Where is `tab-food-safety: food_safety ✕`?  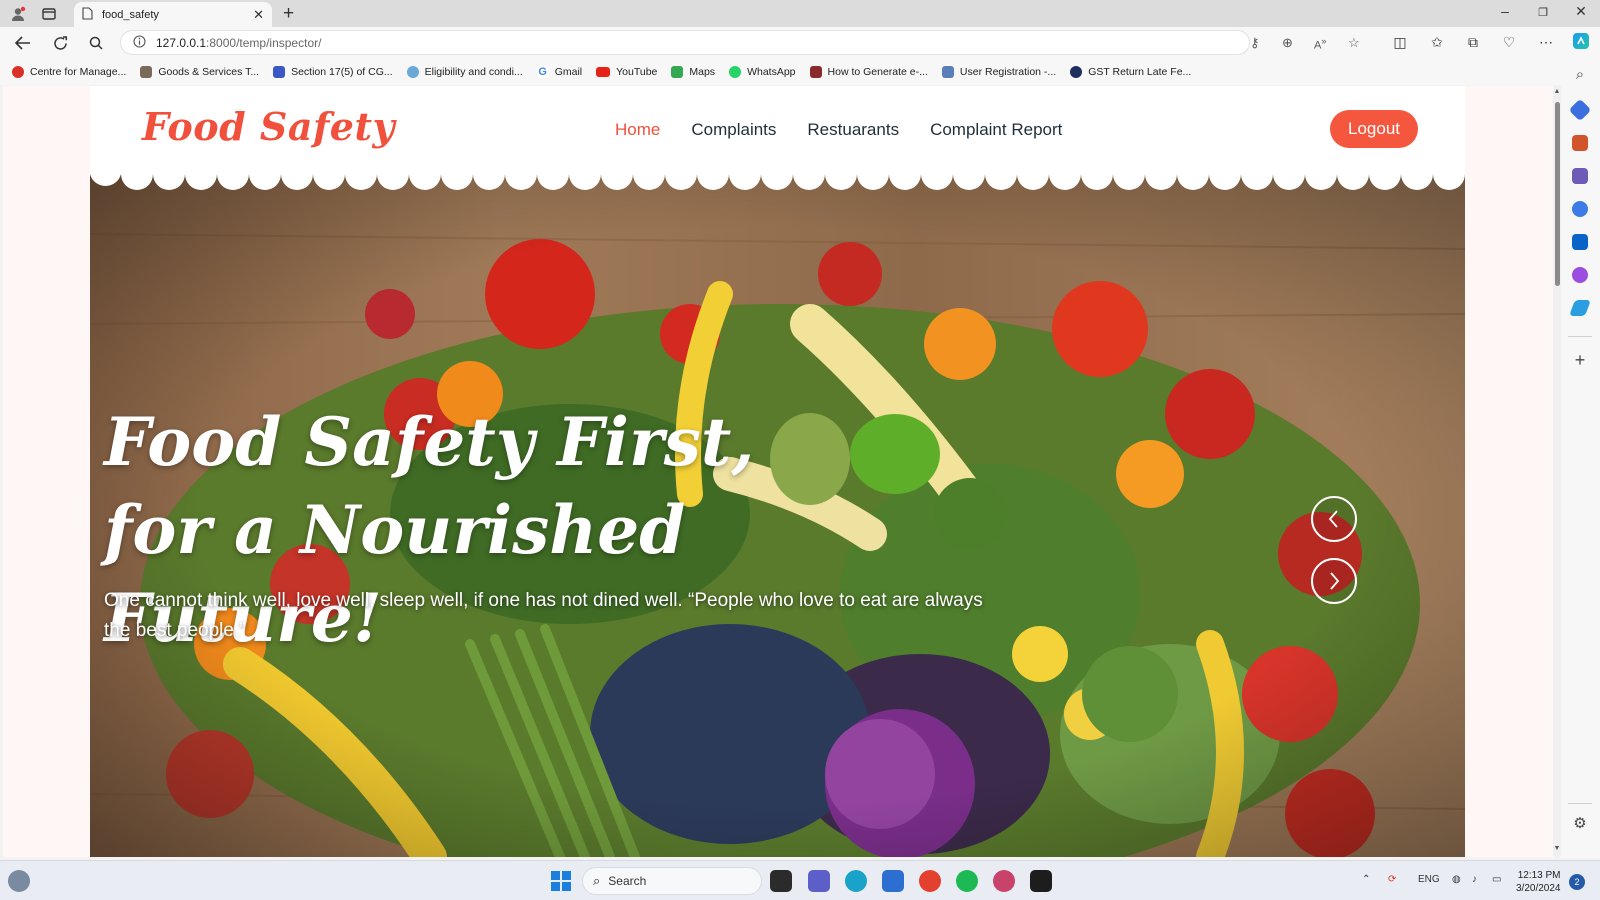 tab-food-safety: food_safety ✕ is located at coordinates (173, 15).